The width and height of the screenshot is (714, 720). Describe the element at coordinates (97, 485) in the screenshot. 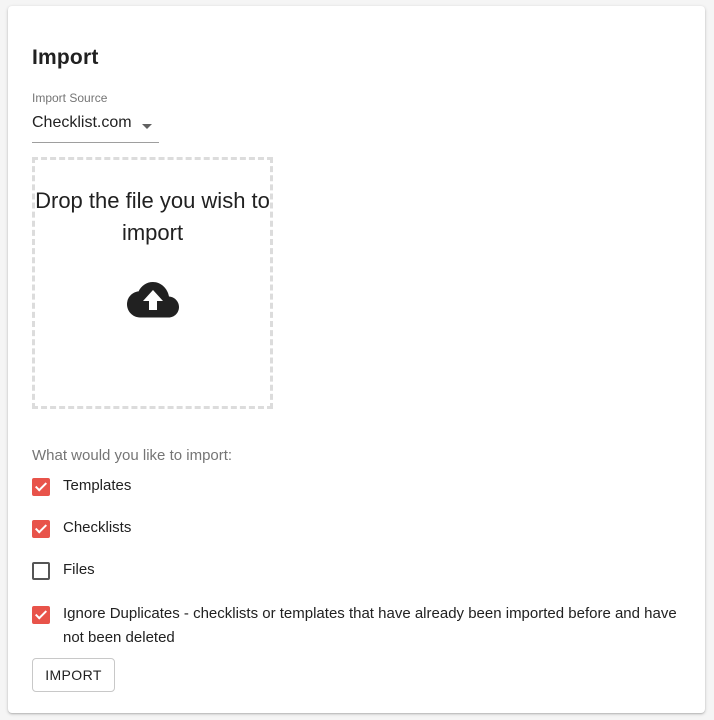

I see `option-label: Templates` at that location.